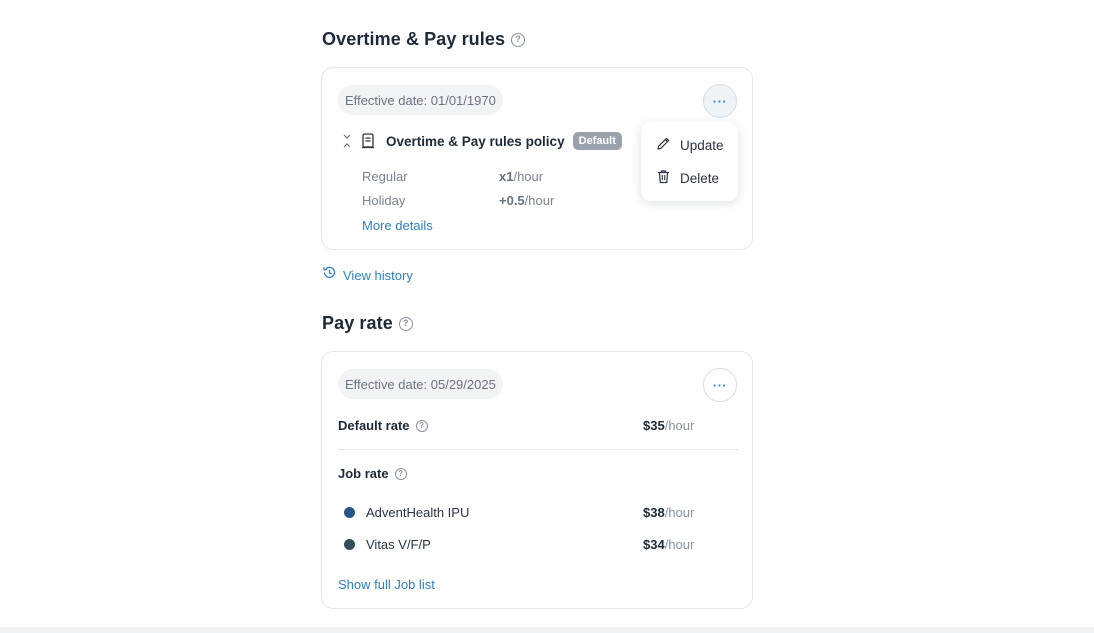 This screenshot has height=633, width=1094. What do you see at coordinates (538, 449) in the screenshot?
I see `divider` at bounding box center [538, 449].